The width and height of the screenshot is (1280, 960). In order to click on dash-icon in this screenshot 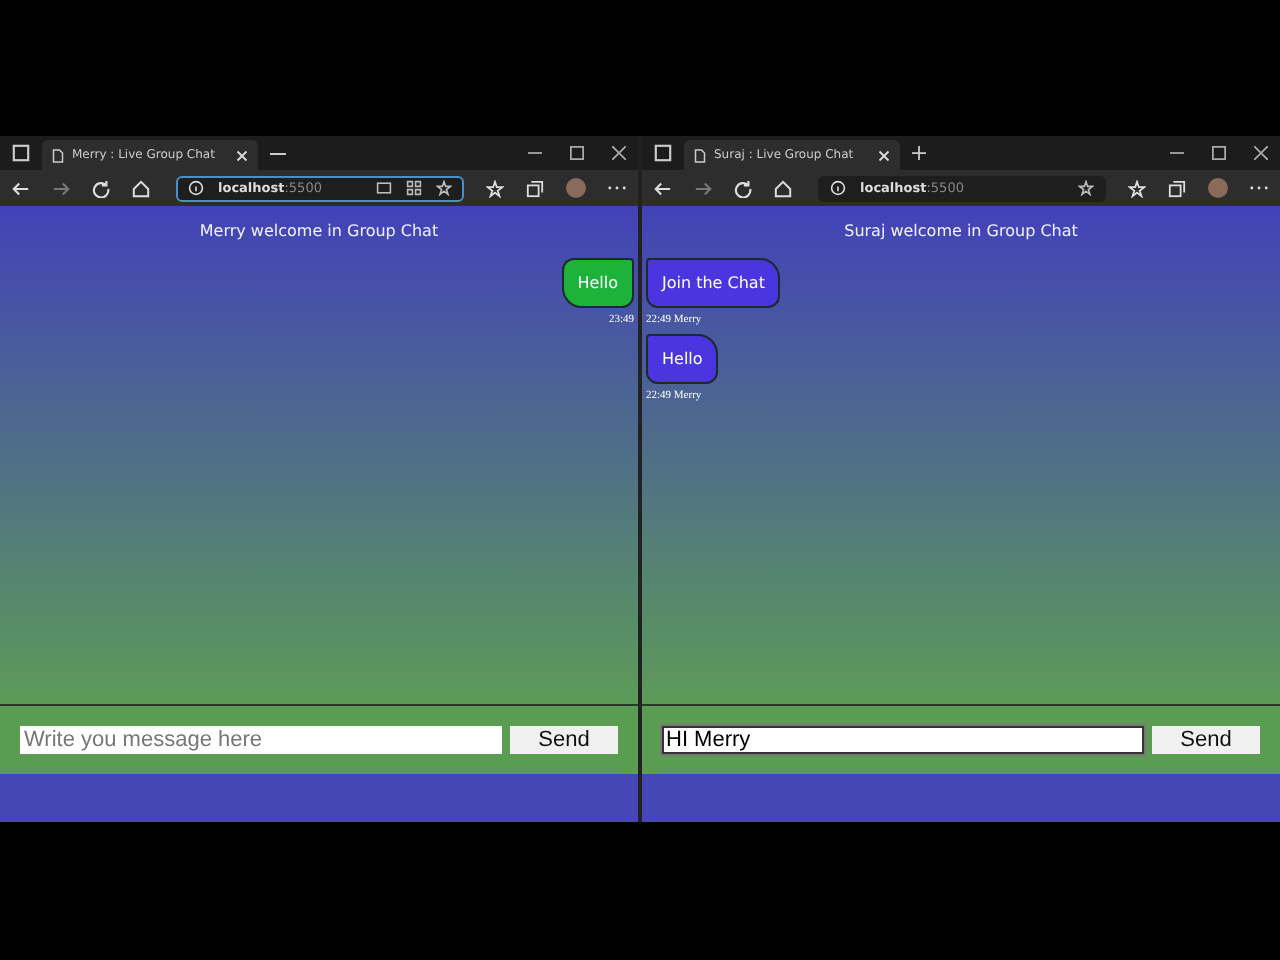, I will do `click(278, 153)`.